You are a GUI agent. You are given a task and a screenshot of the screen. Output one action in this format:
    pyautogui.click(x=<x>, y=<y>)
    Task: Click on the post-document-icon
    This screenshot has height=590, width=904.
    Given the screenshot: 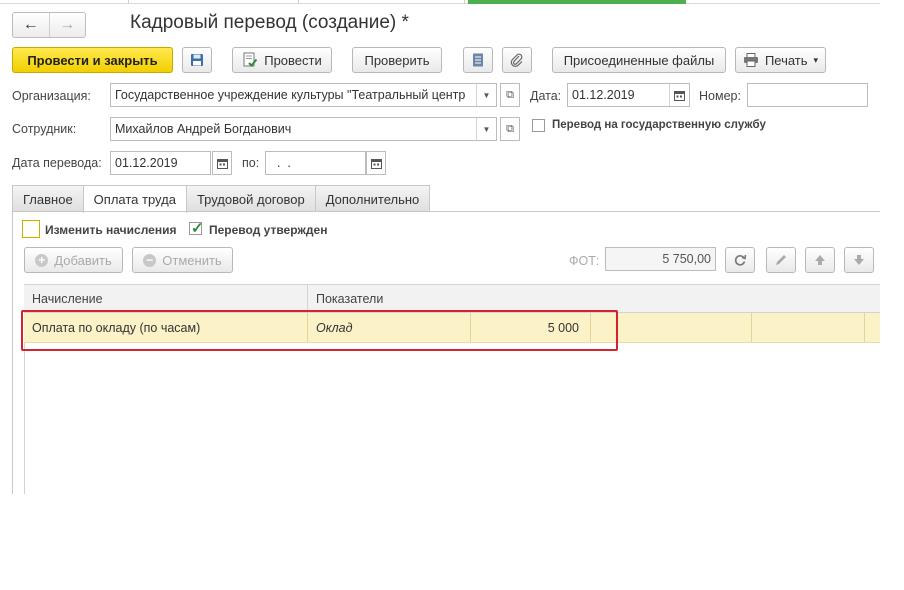 What is the action you would take?
    pyautogui.click(x=250, y=59)
    